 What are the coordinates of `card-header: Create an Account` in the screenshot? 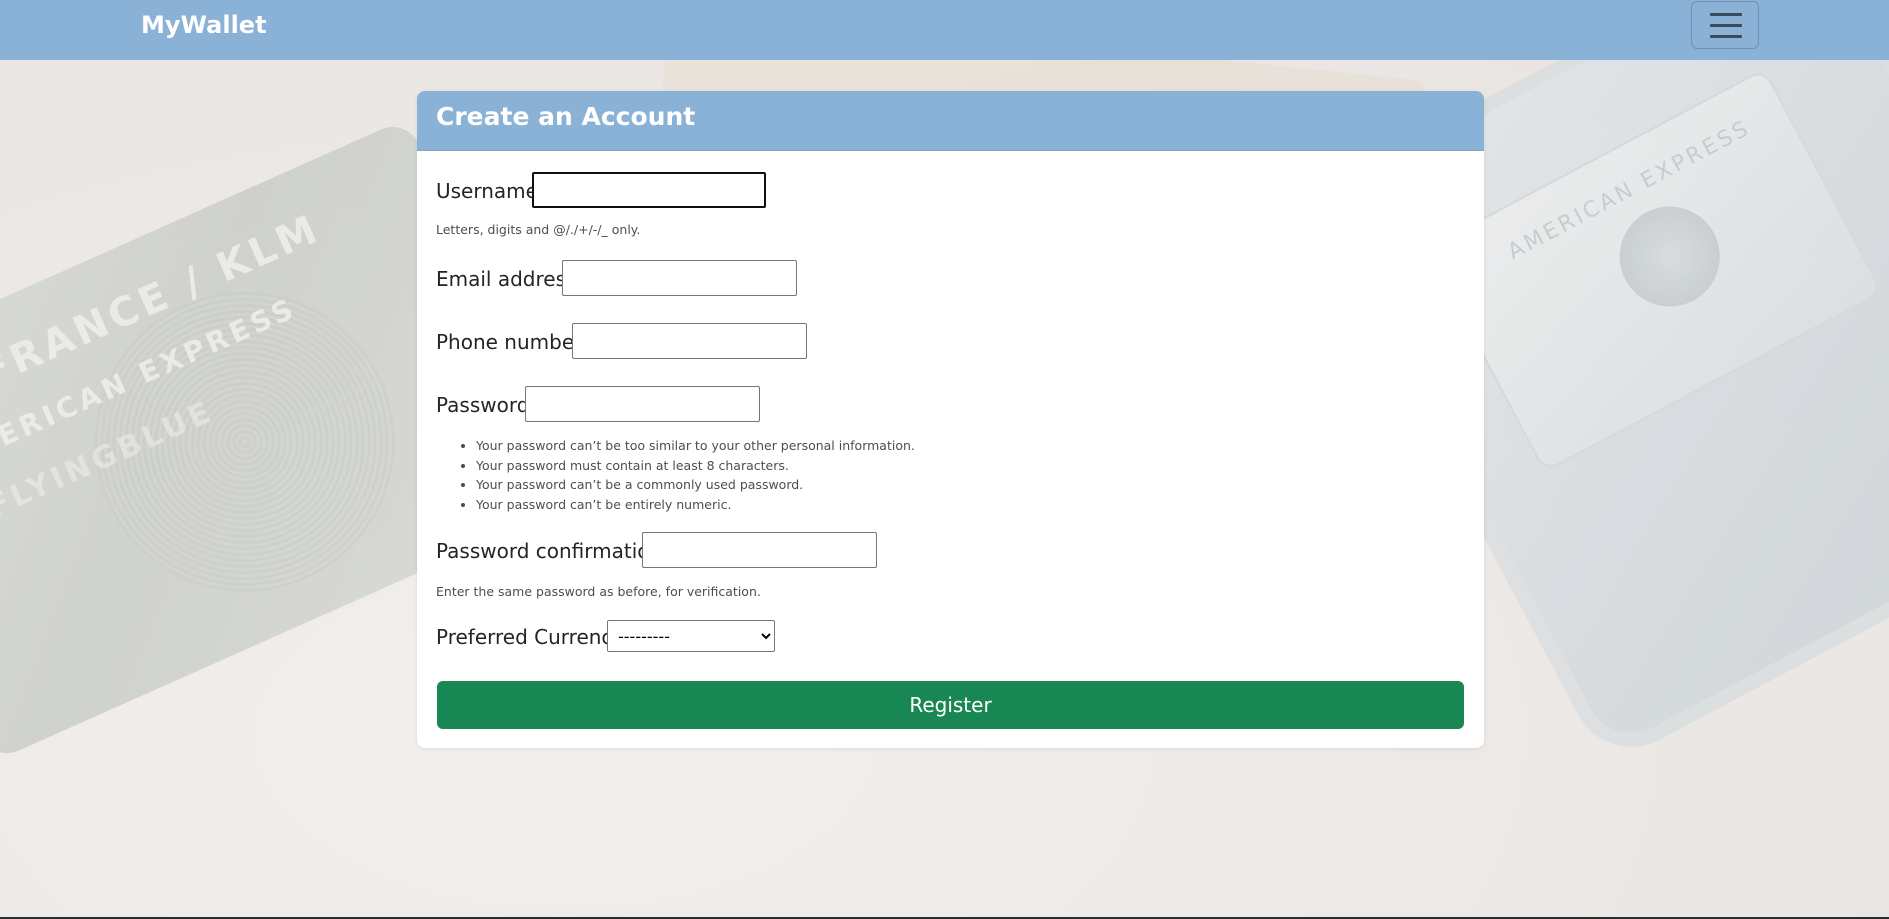 It's located at (950, 121).